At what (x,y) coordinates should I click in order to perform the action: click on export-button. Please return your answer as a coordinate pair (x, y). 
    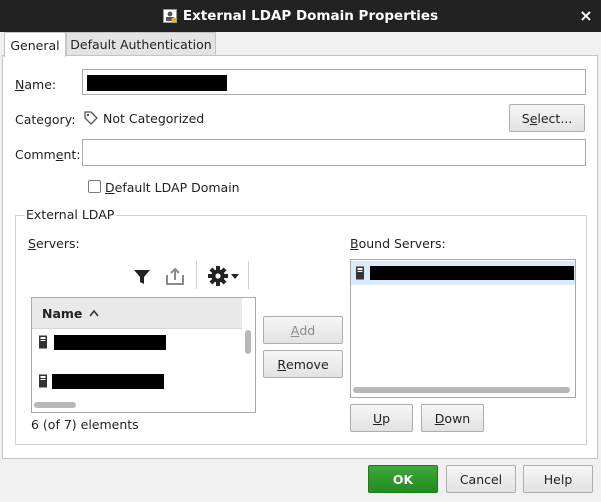
    Looking at the image, I should click on (175, 276).